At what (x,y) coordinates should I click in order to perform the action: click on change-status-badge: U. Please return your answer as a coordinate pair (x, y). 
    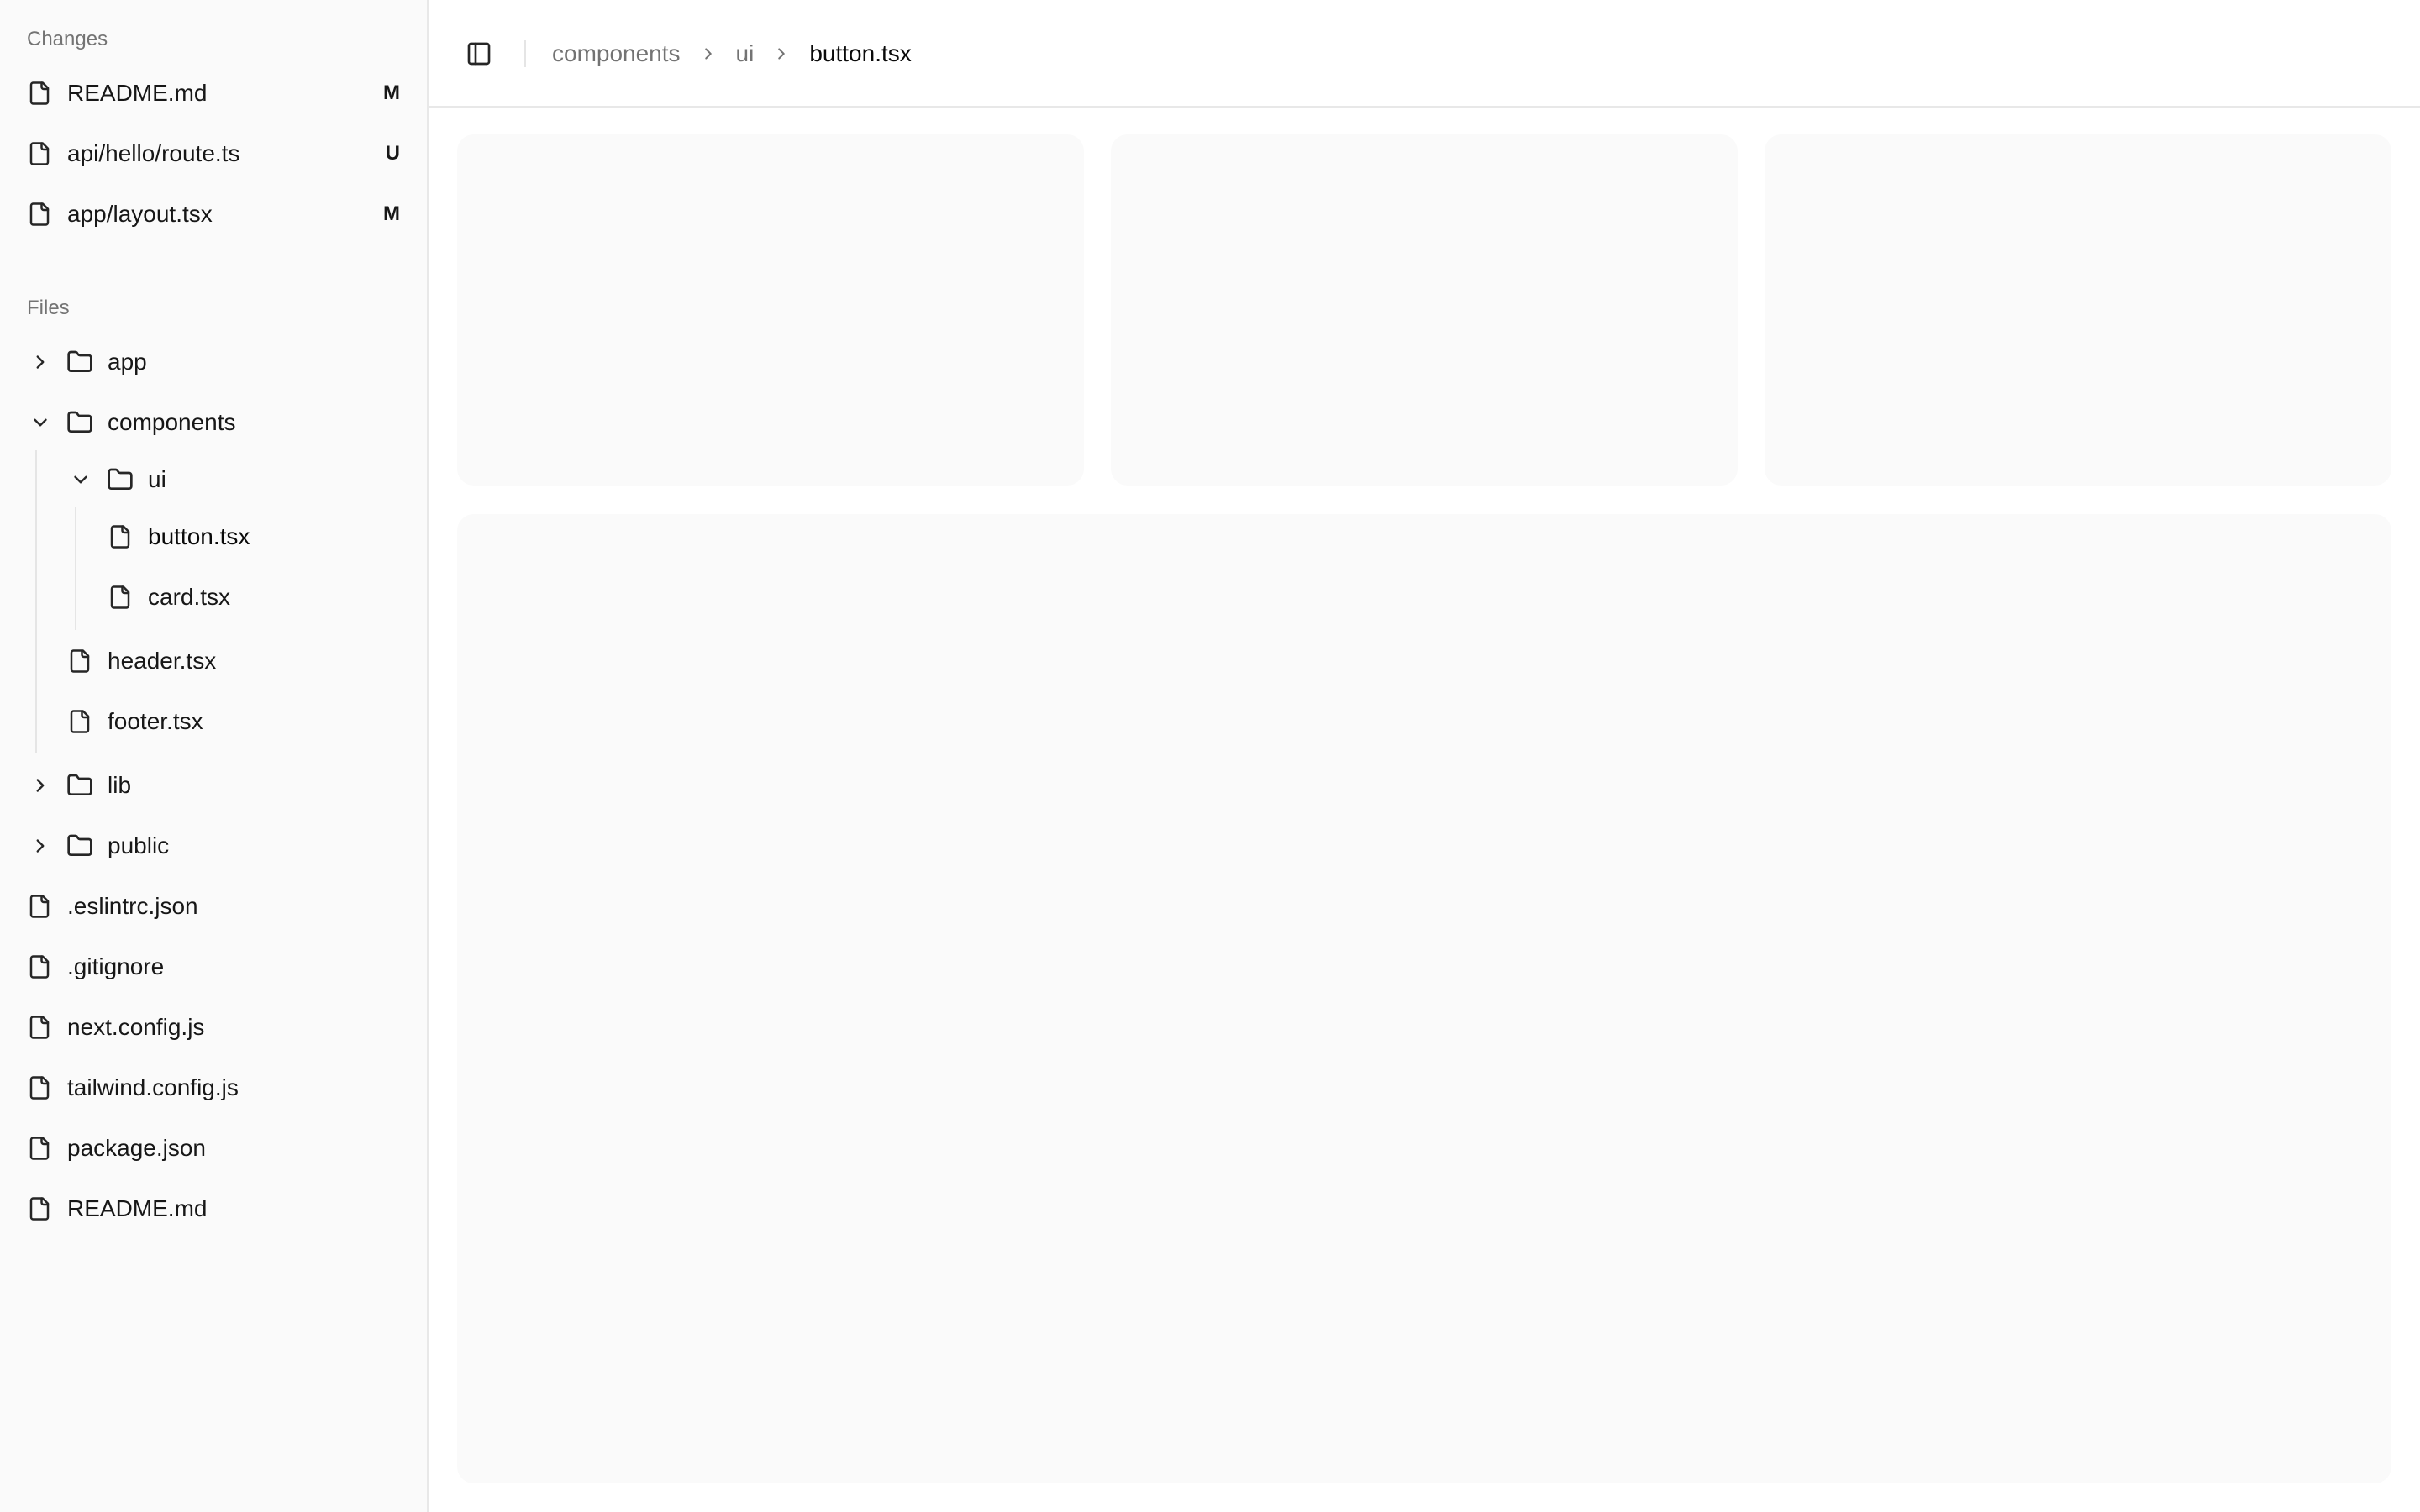
    Looking at the image, I should click on (392, 153).